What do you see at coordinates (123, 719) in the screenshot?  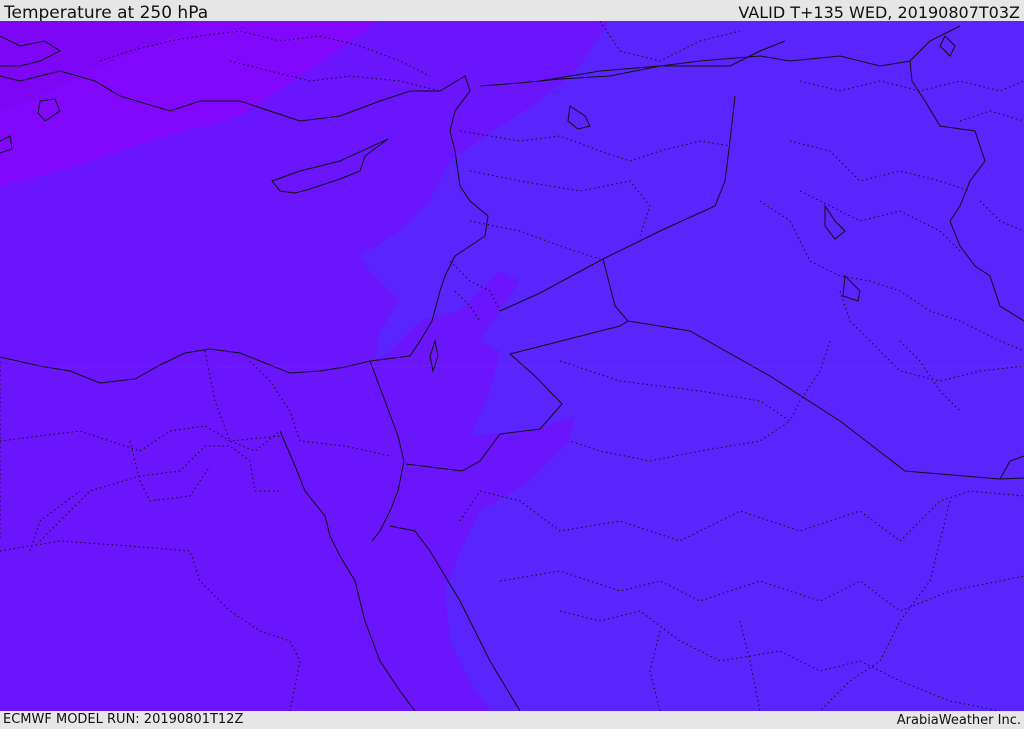 I see `model-run: ECMWF MODEL RUN: 20190801T12Z` at bounding box center [123, 719].